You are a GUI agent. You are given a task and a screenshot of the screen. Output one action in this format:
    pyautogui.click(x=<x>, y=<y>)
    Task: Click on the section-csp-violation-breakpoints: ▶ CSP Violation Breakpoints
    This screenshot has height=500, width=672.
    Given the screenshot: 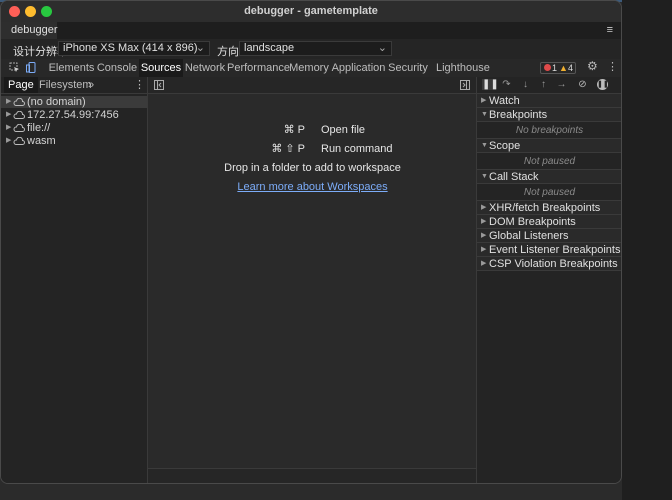 What is the action you would take?
    pyautogui.click(x=549, y=264)
    